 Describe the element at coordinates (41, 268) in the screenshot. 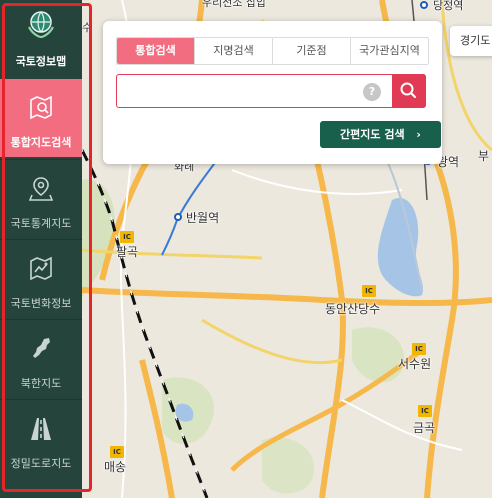

I see `map-change-icon` at that location.